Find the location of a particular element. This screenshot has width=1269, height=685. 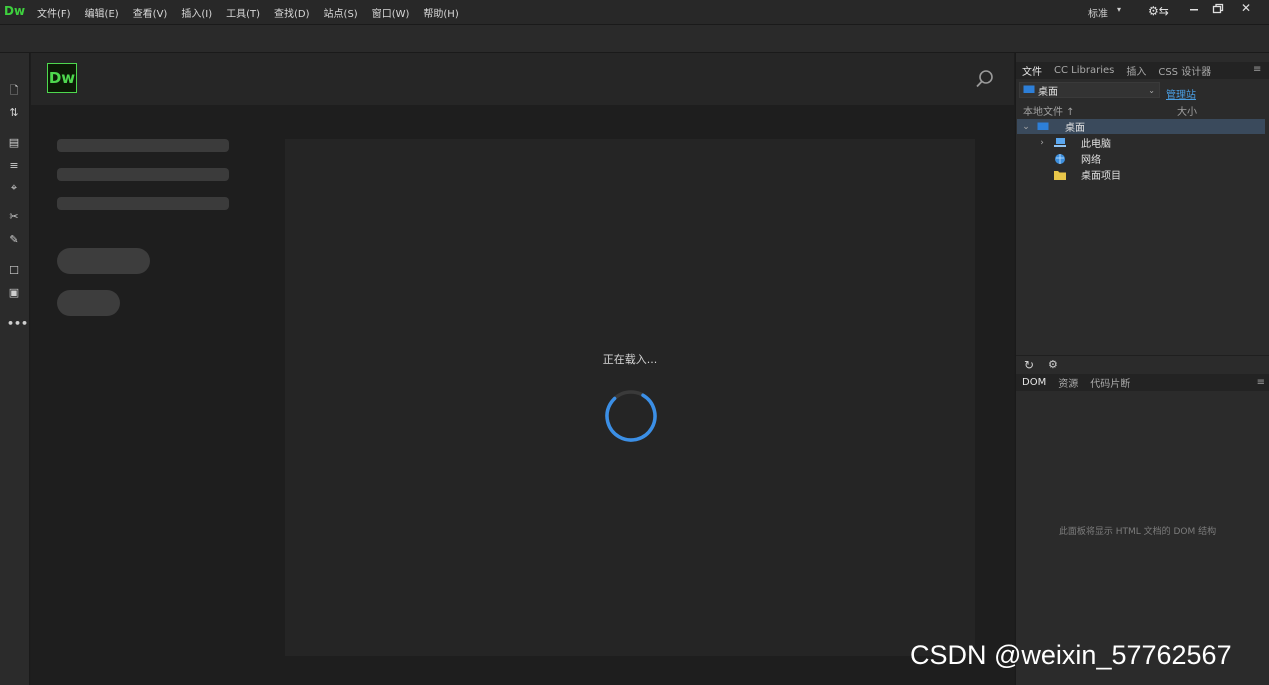

tree-item-network: 网络 is located at coordinates (1141, 158).